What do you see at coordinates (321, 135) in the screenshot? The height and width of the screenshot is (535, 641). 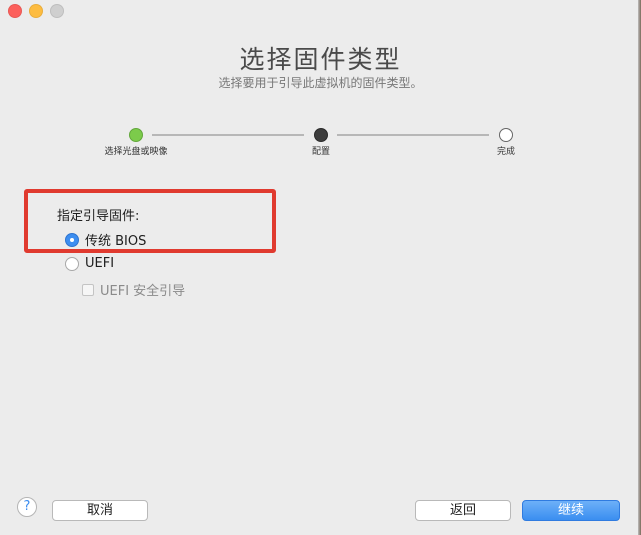 I see `step-current-icon` at bounding box center [321, 135].